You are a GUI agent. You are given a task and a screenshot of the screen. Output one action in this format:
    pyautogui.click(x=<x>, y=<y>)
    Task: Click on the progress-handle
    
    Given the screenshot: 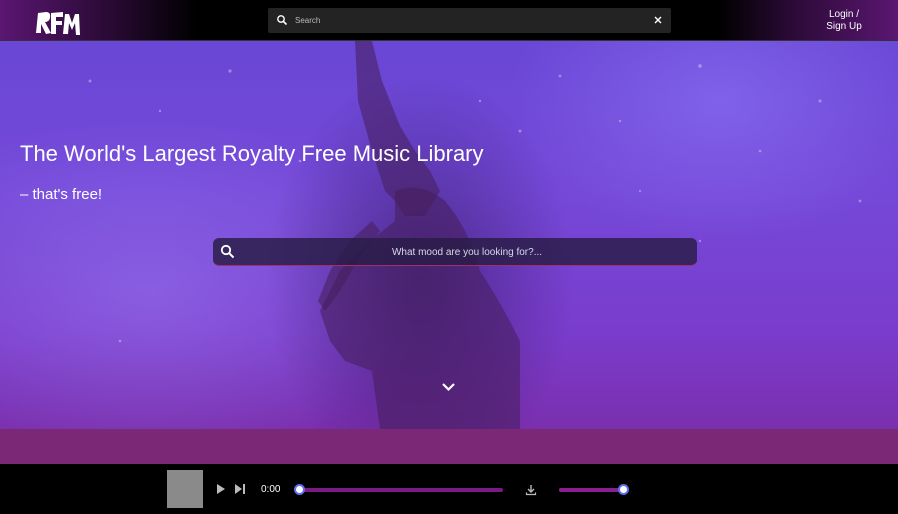 What is the action you would take?
    pyautogui.click(x=299, y=489)
    